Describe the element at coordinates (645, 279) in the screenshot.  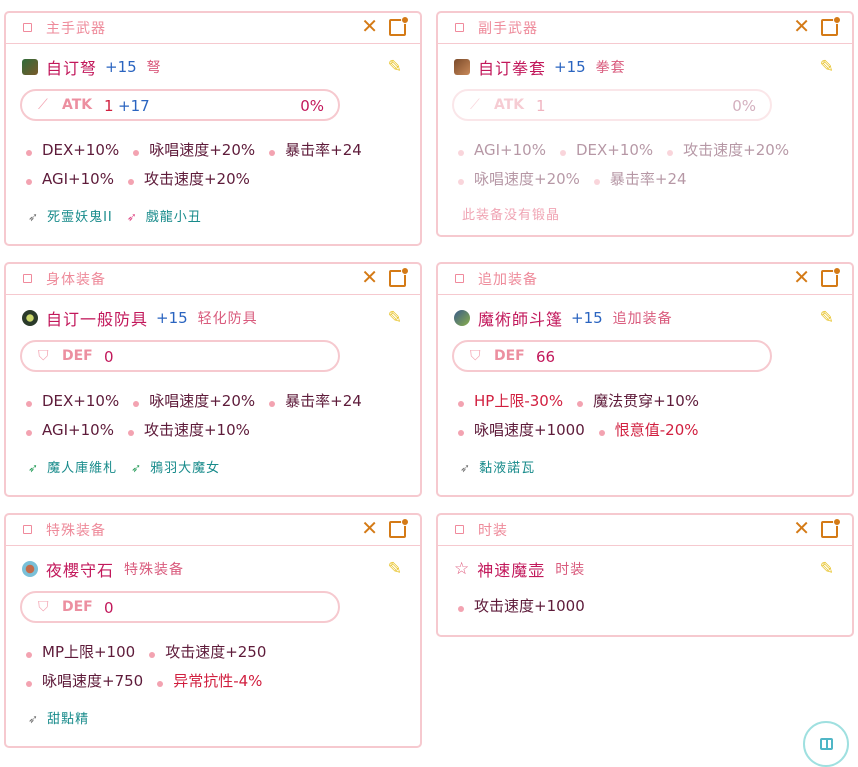
I see `slot-header: 追加装备 ✕` at that location.